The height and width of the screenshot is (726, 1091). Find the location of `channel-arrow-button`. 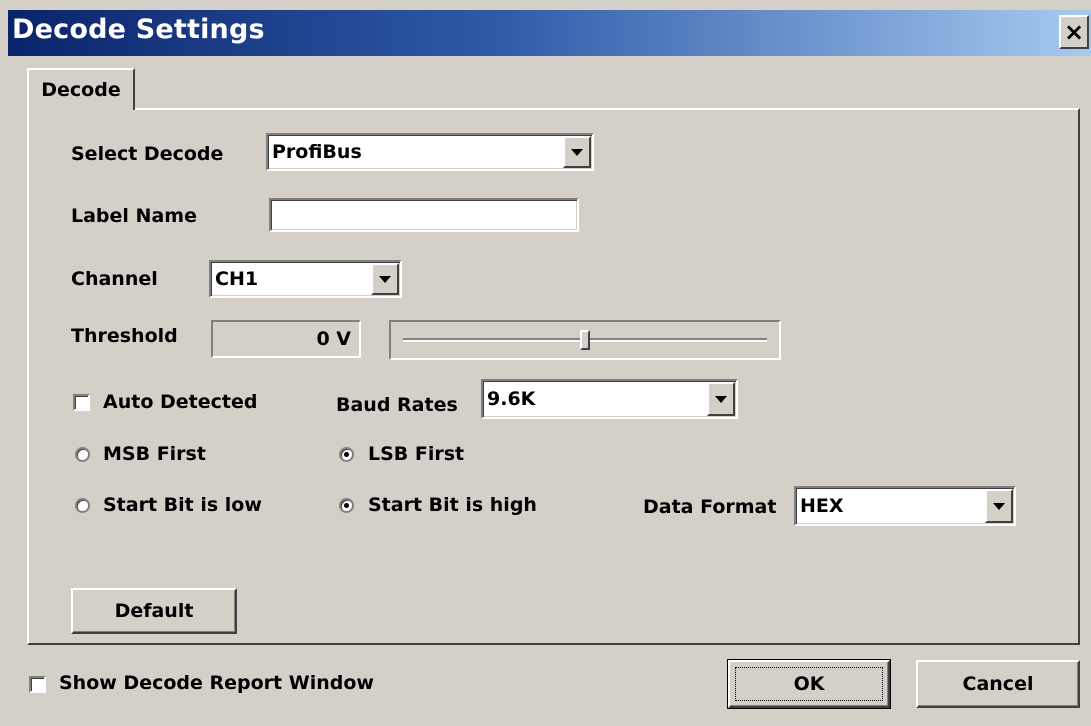

channel-arrow-button is located at coordinates (385, 279).